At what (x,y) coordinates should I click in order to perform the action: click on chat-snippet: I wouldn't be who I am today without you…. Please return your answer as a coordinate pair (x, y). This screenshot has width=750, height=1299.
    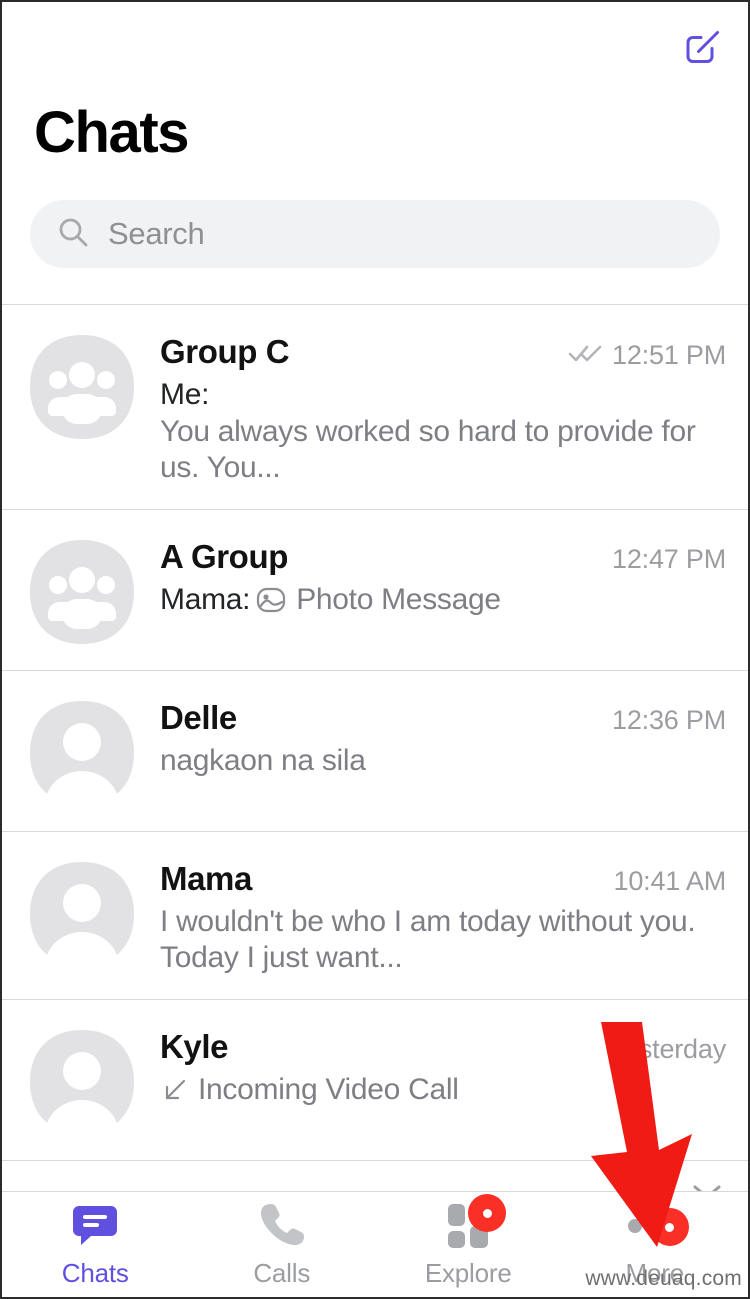
    Looking at the image, I should click on (443, 940).